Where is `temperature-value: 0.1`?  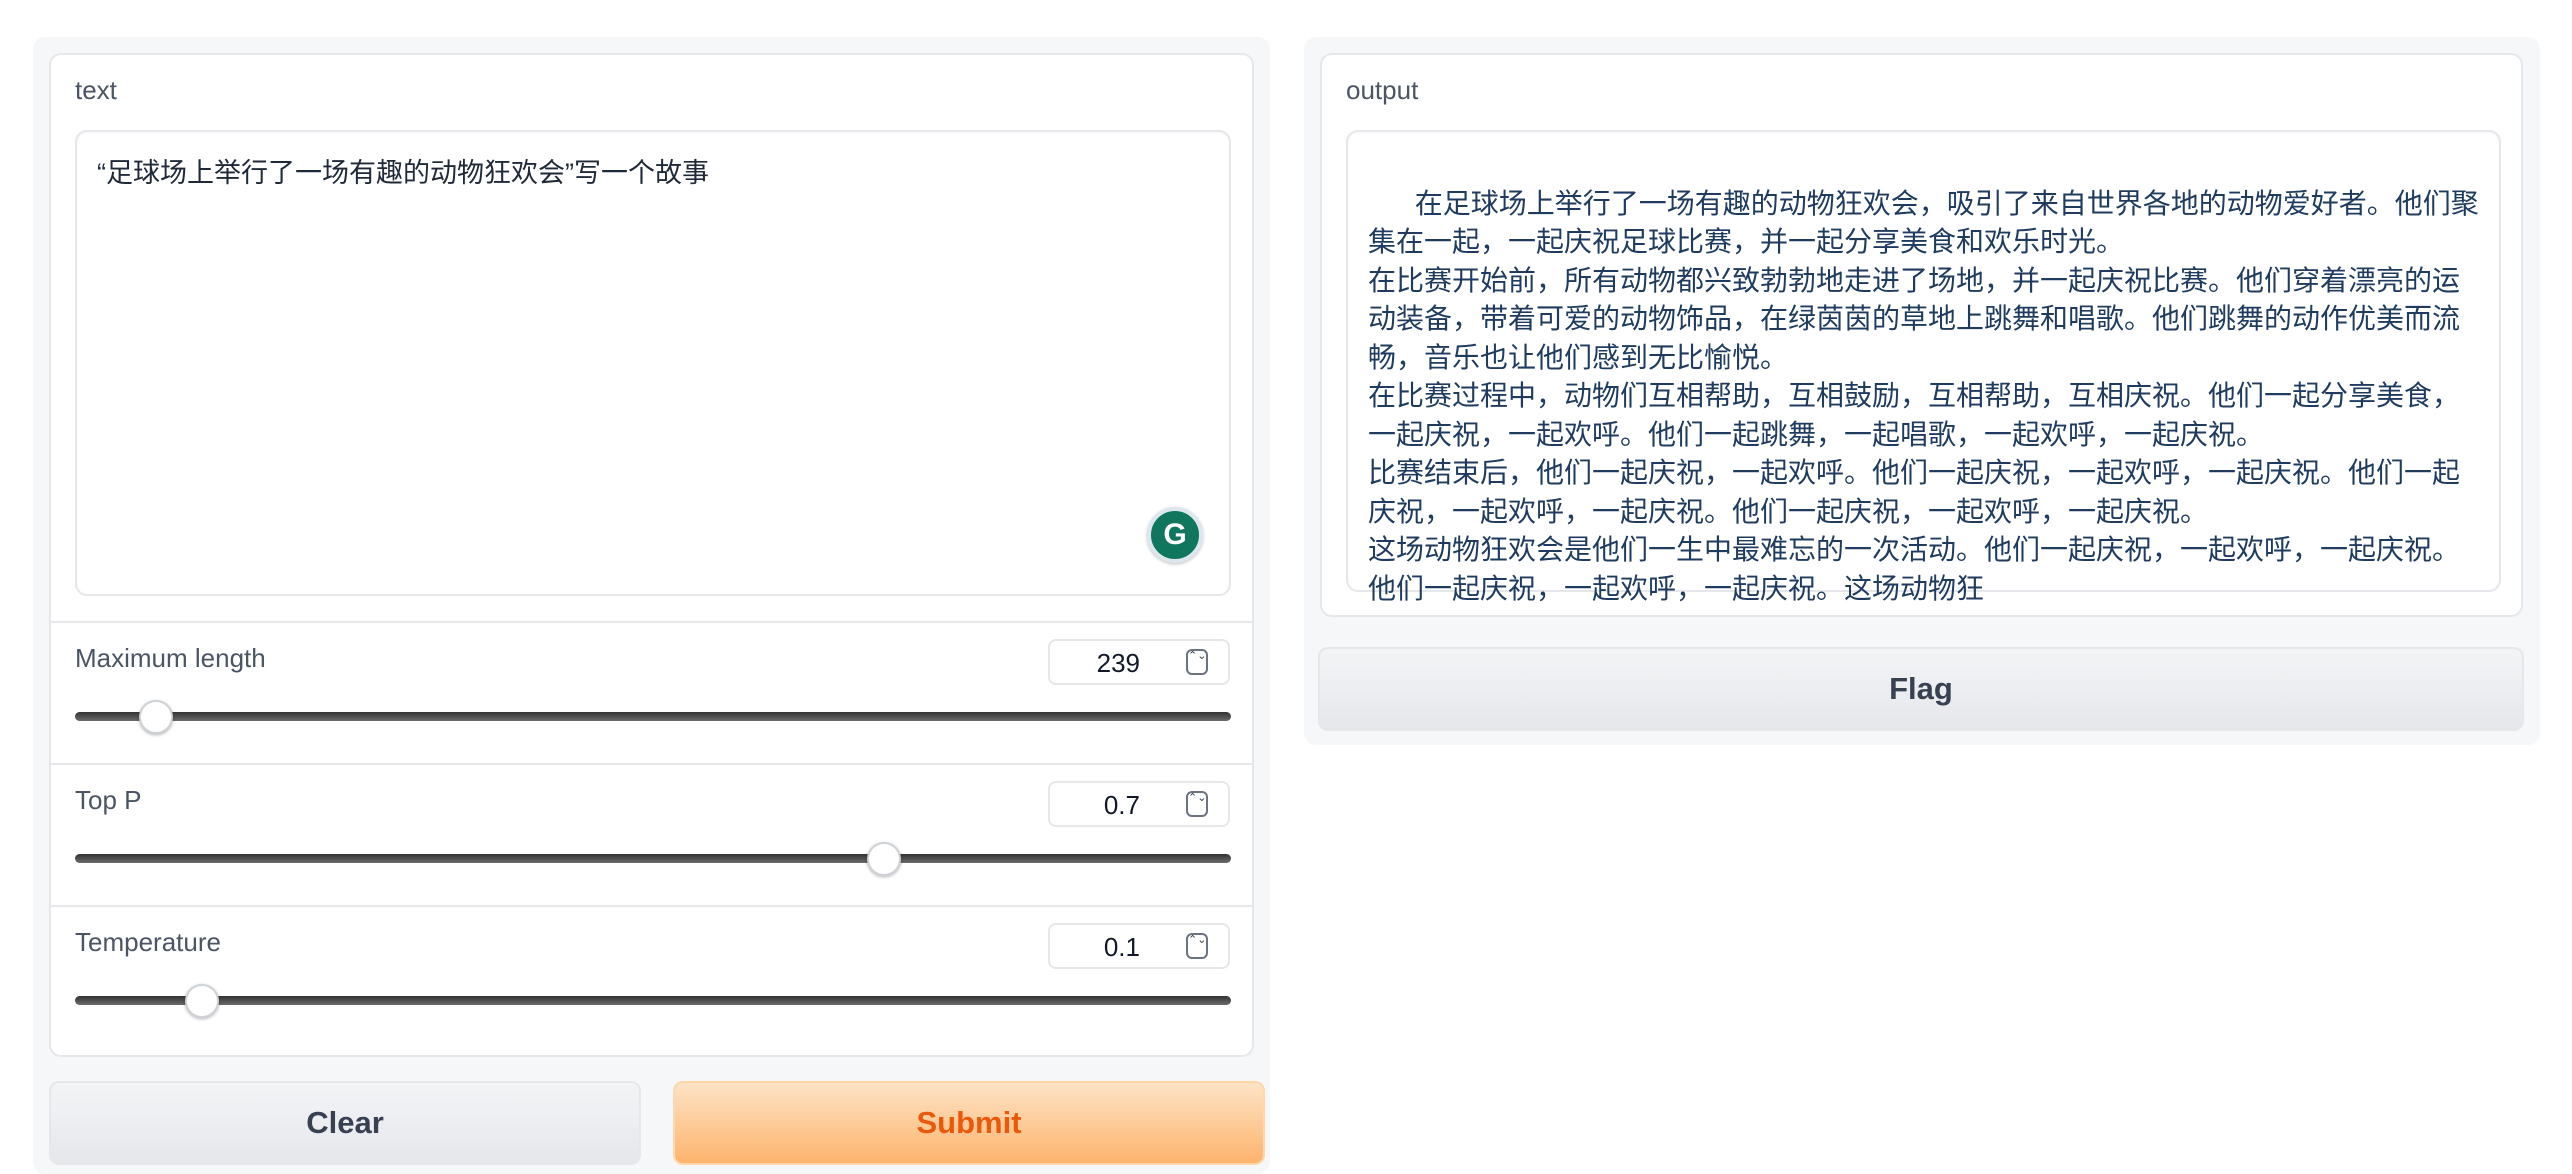
temperature-value: 0.1 is located at coordinates (1121, 947).